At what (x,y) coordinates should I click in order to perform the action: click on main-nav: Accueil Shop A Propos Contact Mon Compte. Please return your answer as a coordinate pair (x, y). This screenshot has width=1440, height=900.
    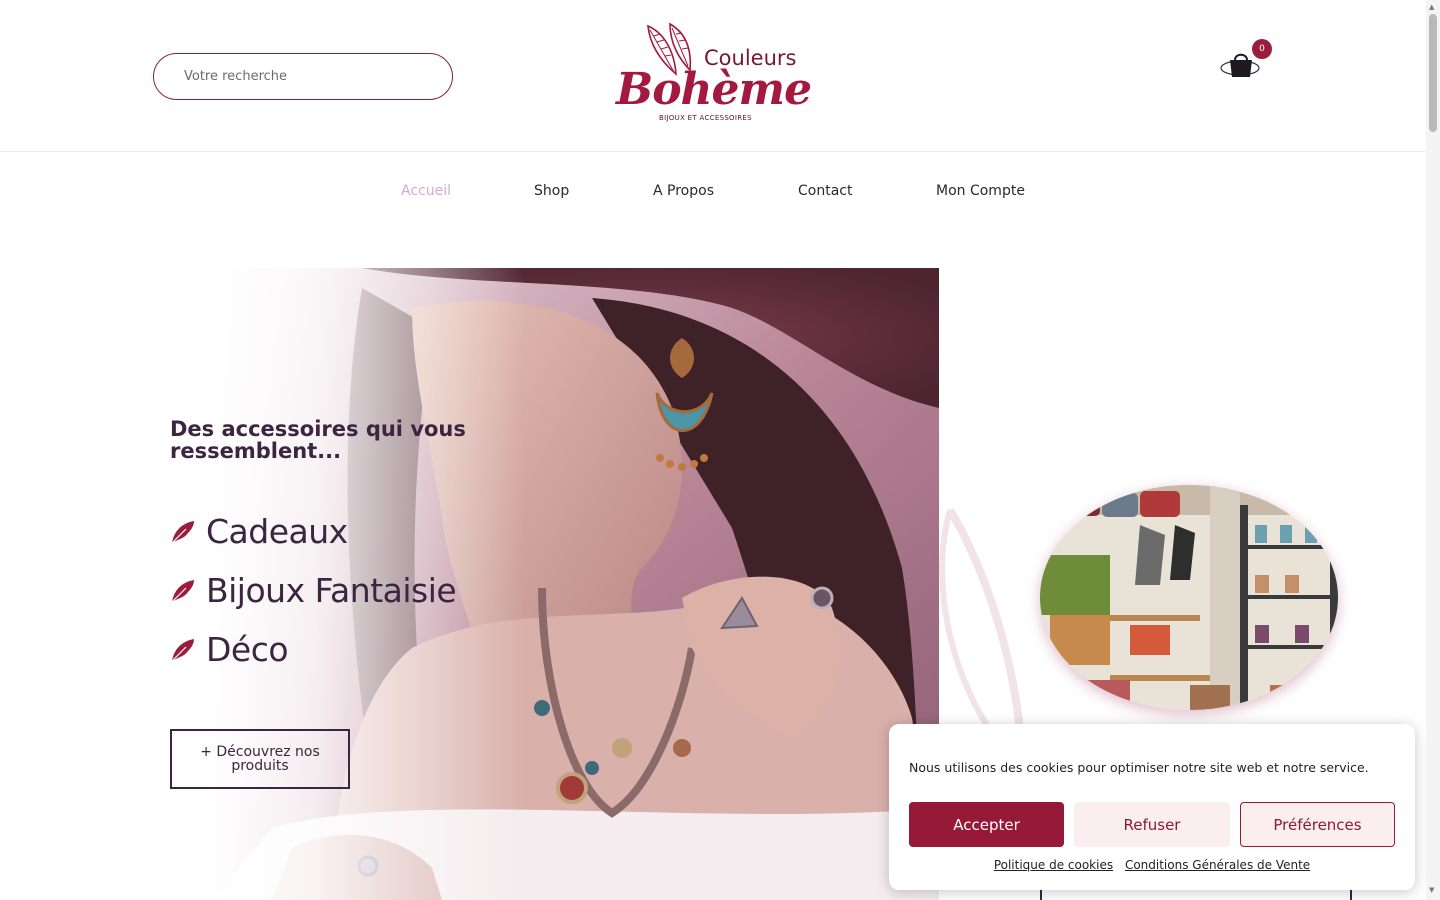
    Looking at the image, I should click on (713, 193).